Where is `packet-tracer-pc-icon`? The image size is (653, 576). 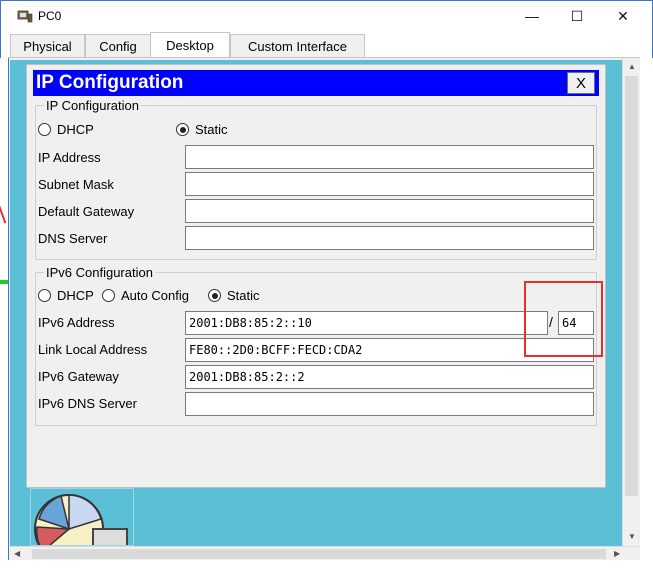
packet-tracer-pc-icon is located at coordinates (25, 16).